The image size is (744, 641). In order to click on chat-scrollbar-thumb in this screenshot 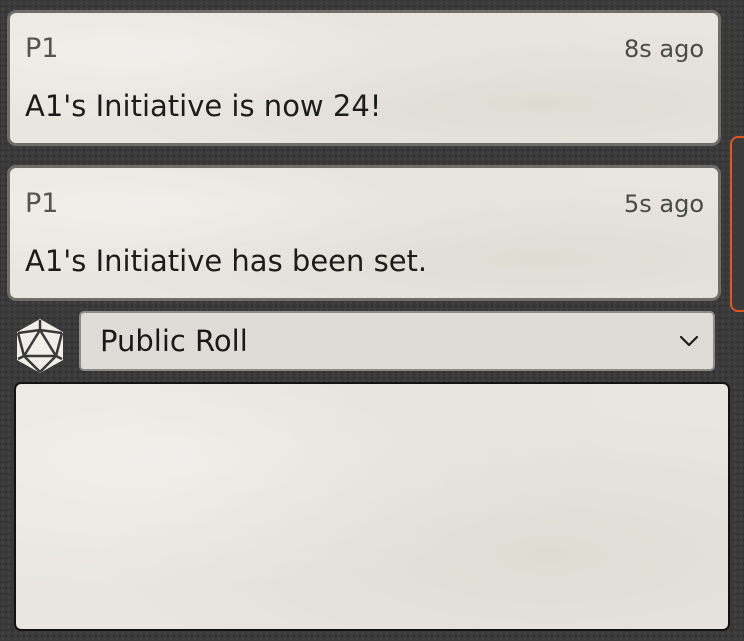, I will do `click(737, 224)`.